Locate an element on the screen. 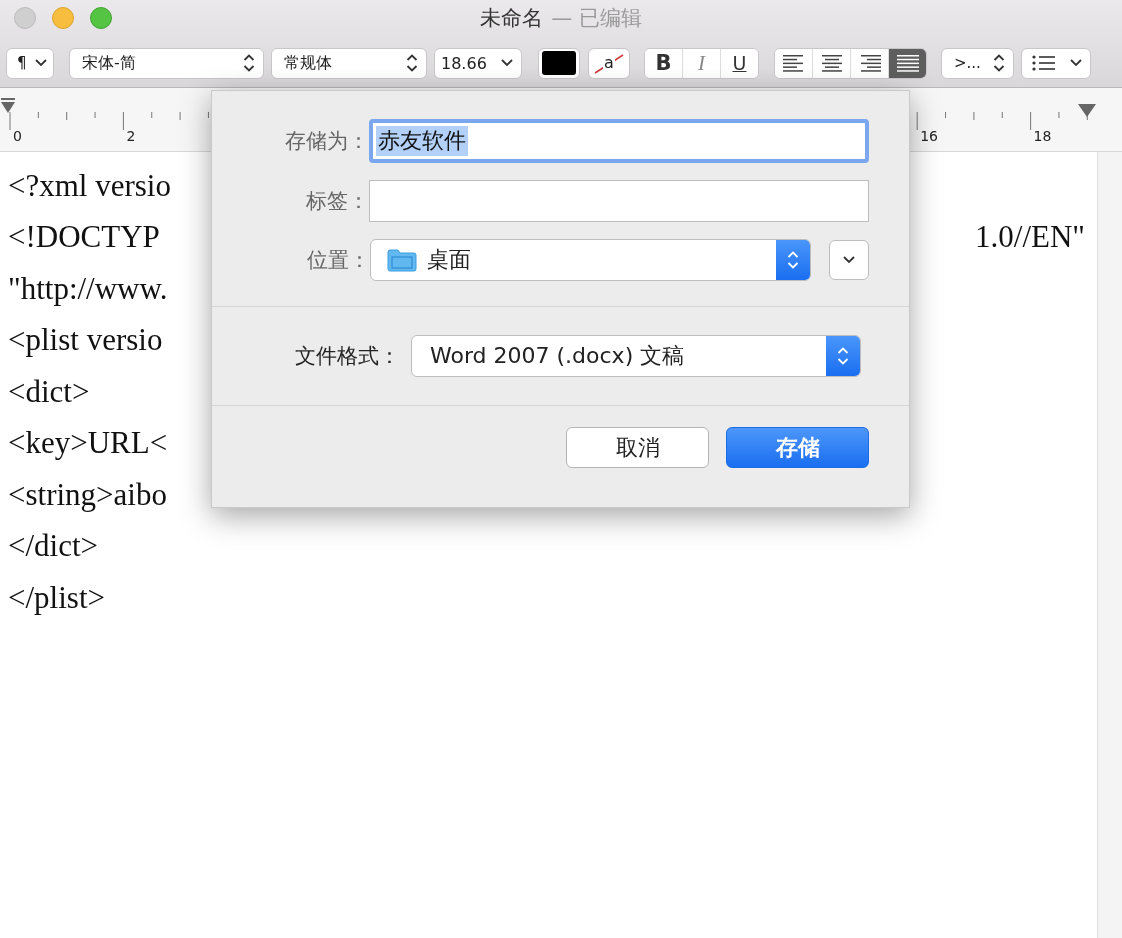 This screenshot has height=938, width=1122. document-text-line: 1.0//EN" is located at coordinates (1030, 237).